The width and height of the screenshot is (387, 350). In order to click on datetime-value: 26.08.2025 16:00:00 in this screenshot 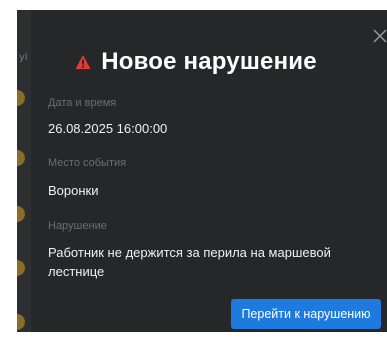, I will do `click(108, 128)`.